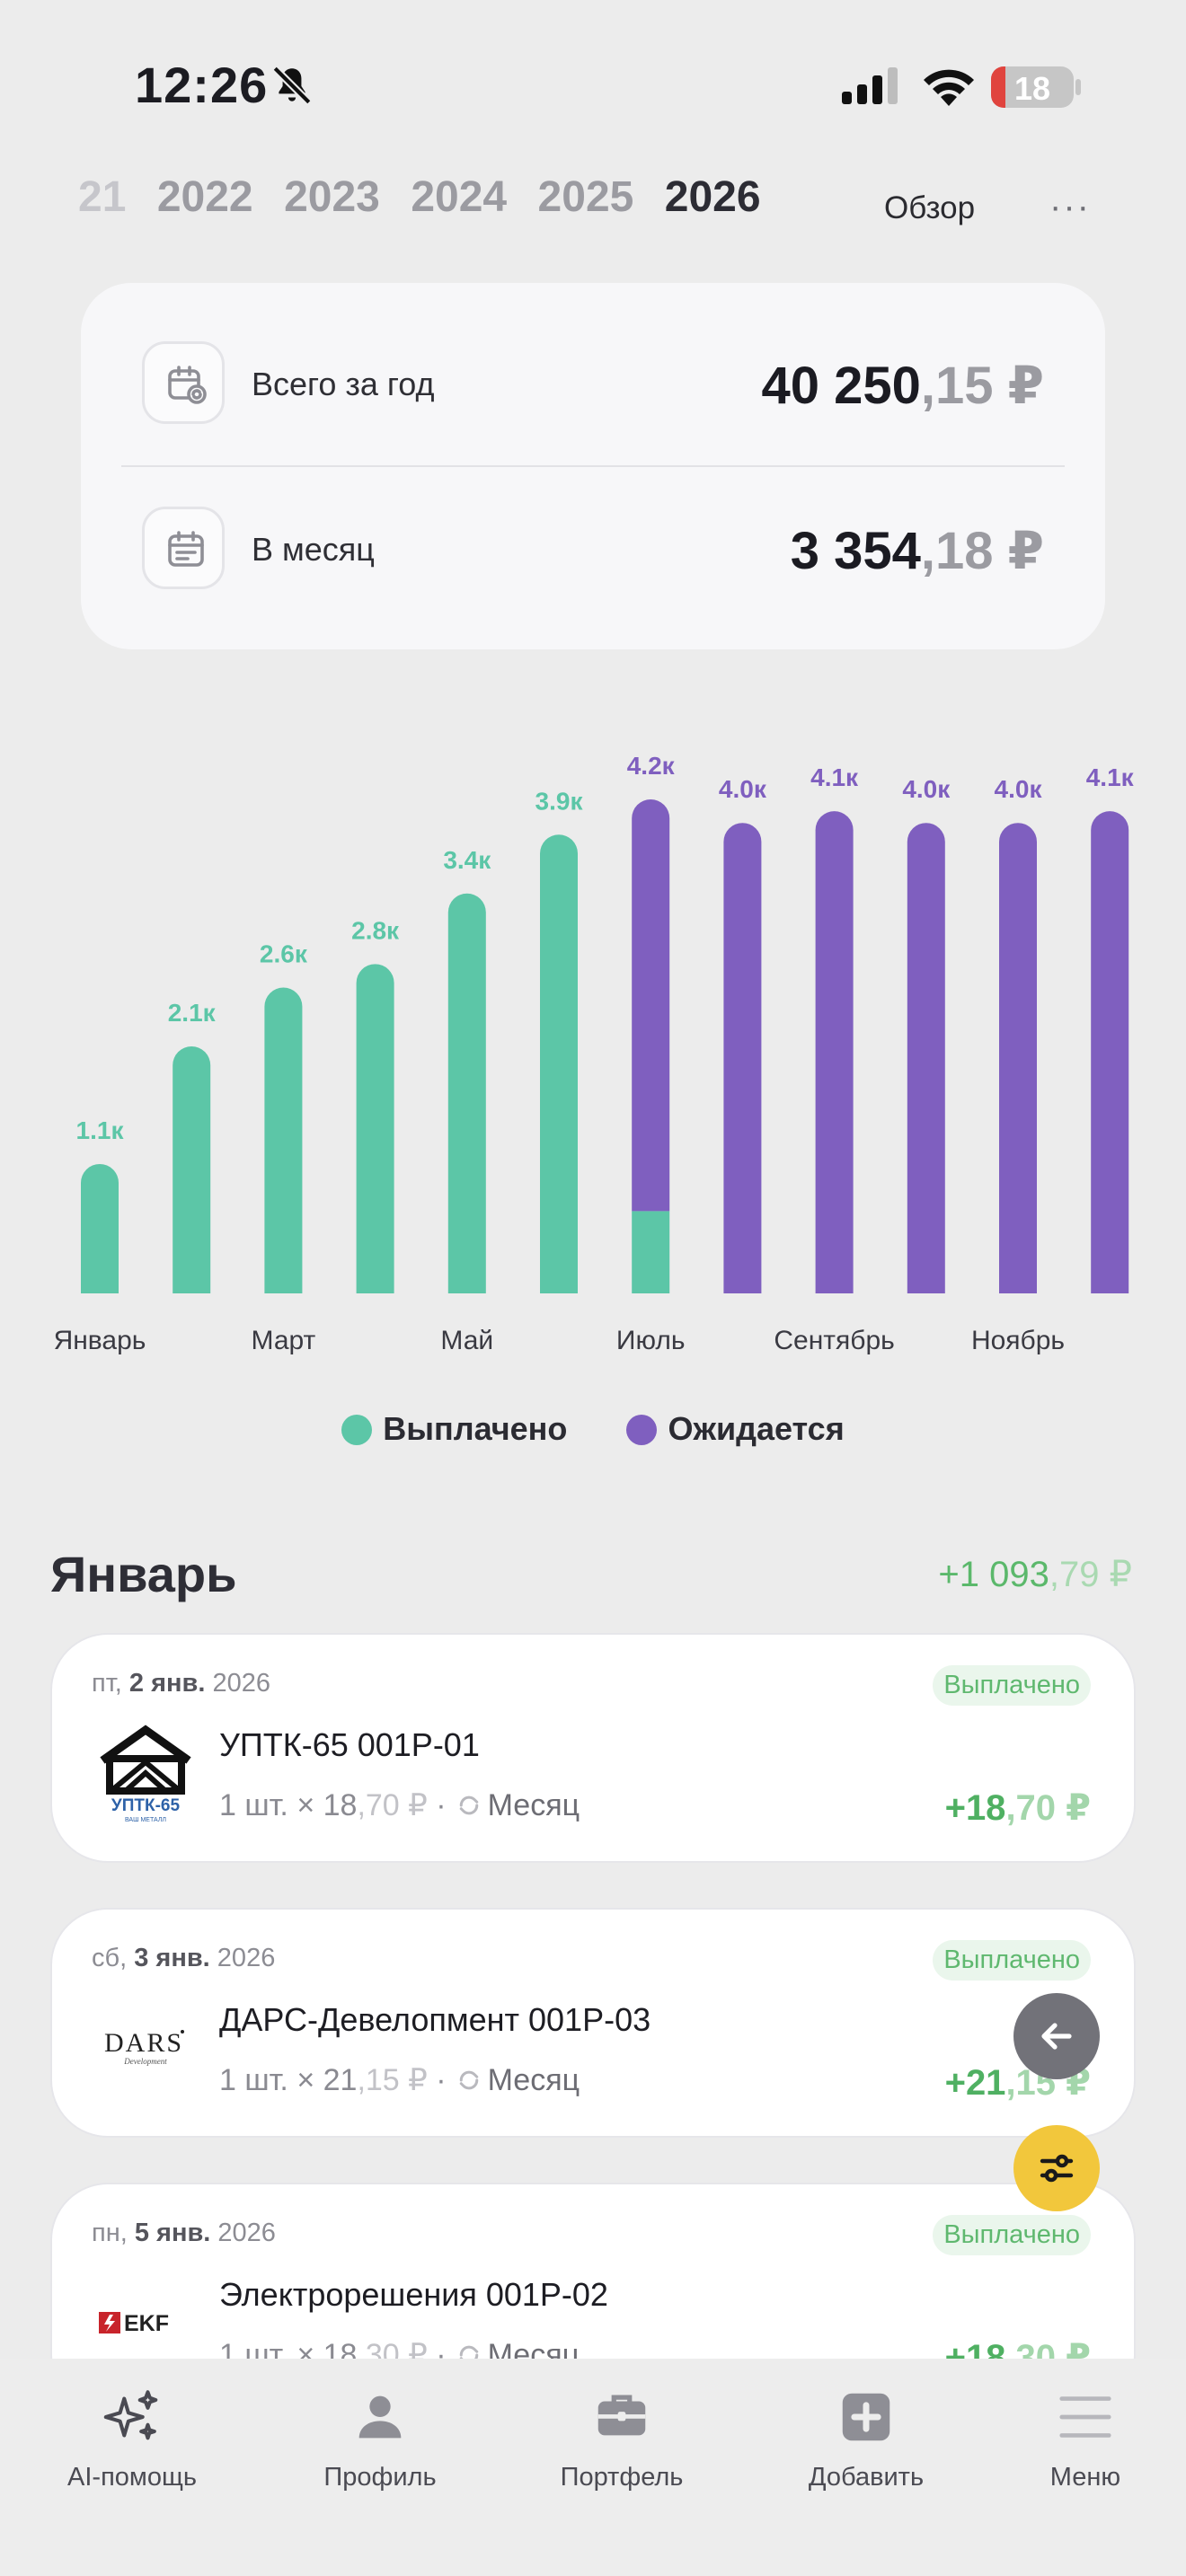  What do you see at coordinates (1085, 2477) in the screenshot?
I see `tab-menu-label: Меню` at bounding box center [1085, 2477].